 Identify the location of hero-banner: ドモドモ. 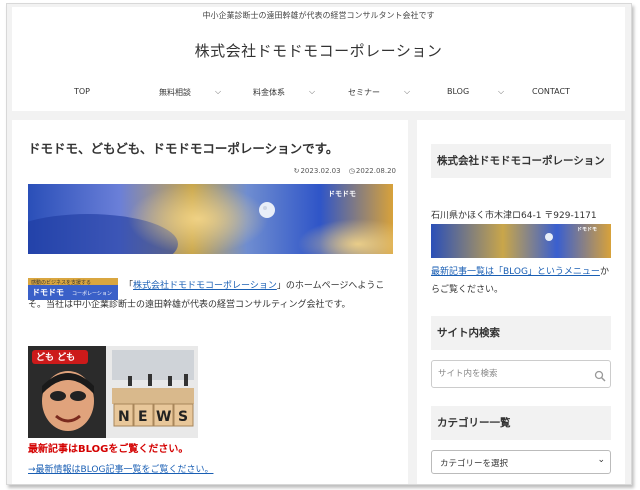
(210, 219).